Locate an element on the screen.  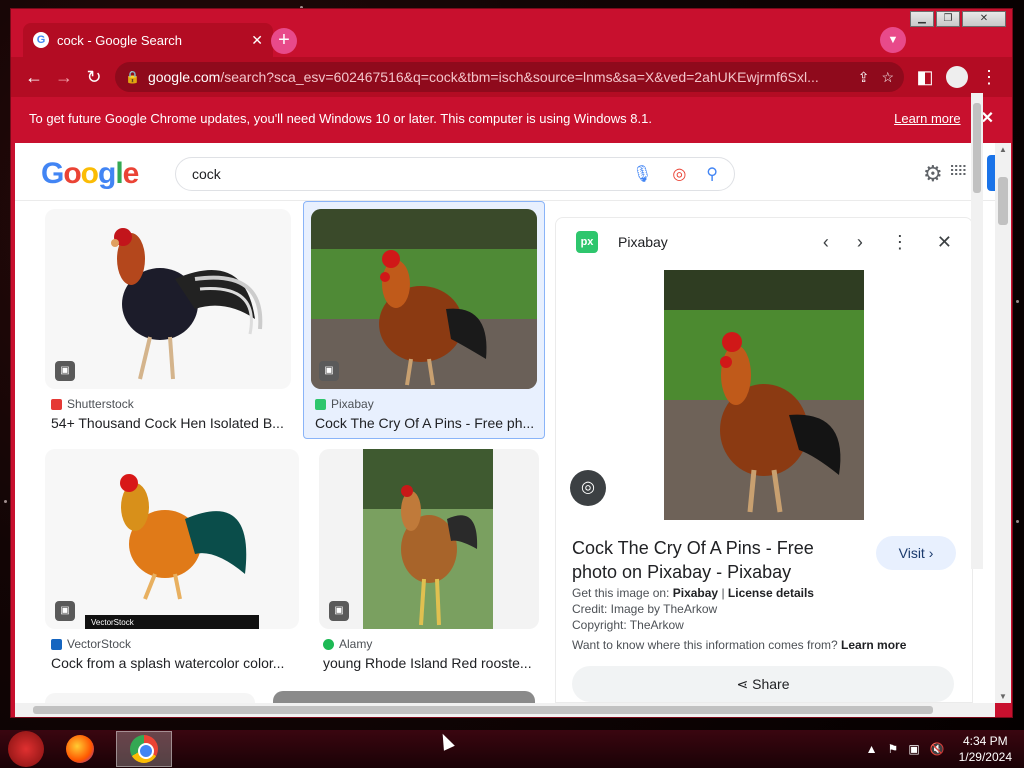
pixabay-icon is located at coordinates (320, 404).